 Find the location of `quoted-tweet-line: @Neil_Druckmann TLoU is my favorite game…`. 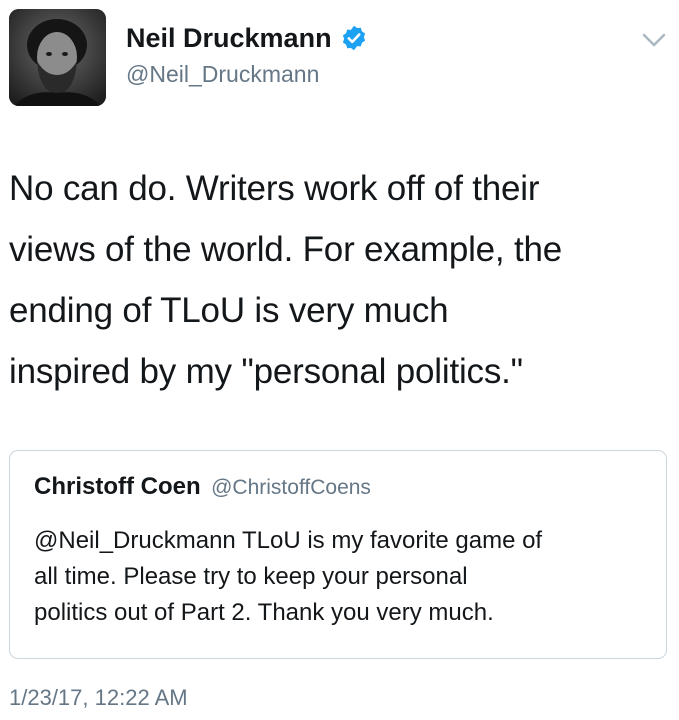

quoted-tweet-line: @Neil_Druckmann TLoU is my favorite game… is located at coordinates (288, 540).